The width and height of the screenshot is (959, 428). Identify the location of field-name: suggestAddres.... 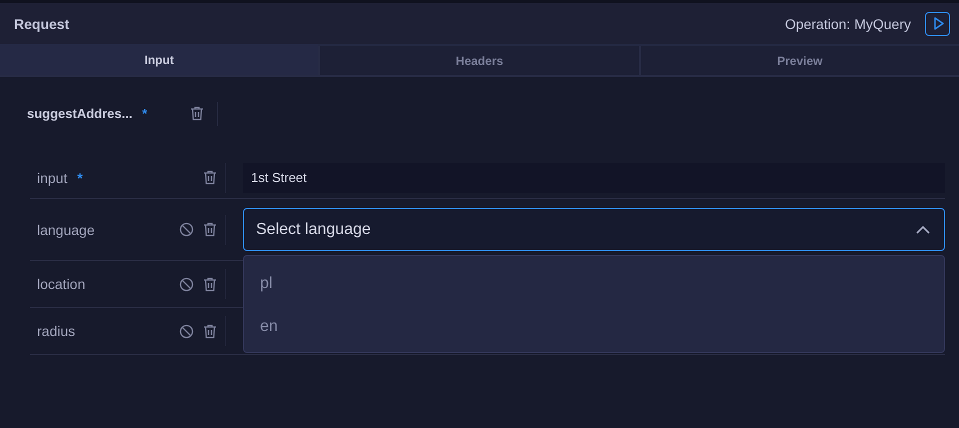
(79, 113).